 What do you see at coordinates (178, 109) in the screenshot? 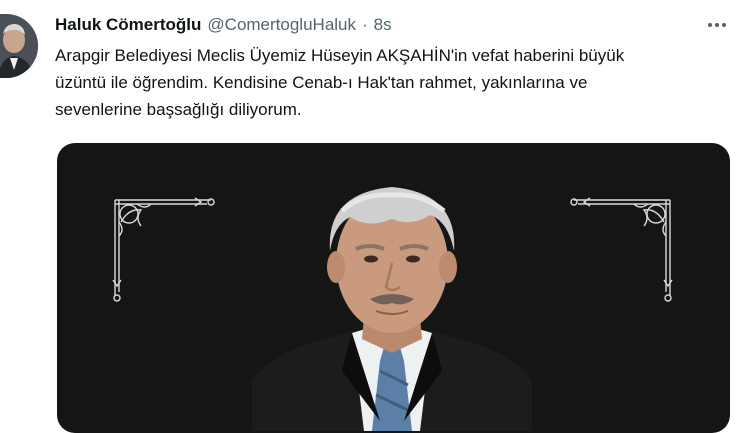
I see `tweet-text-line: sevenlerine başsağlığı diliyorum.` at bounding box center [178, 109].